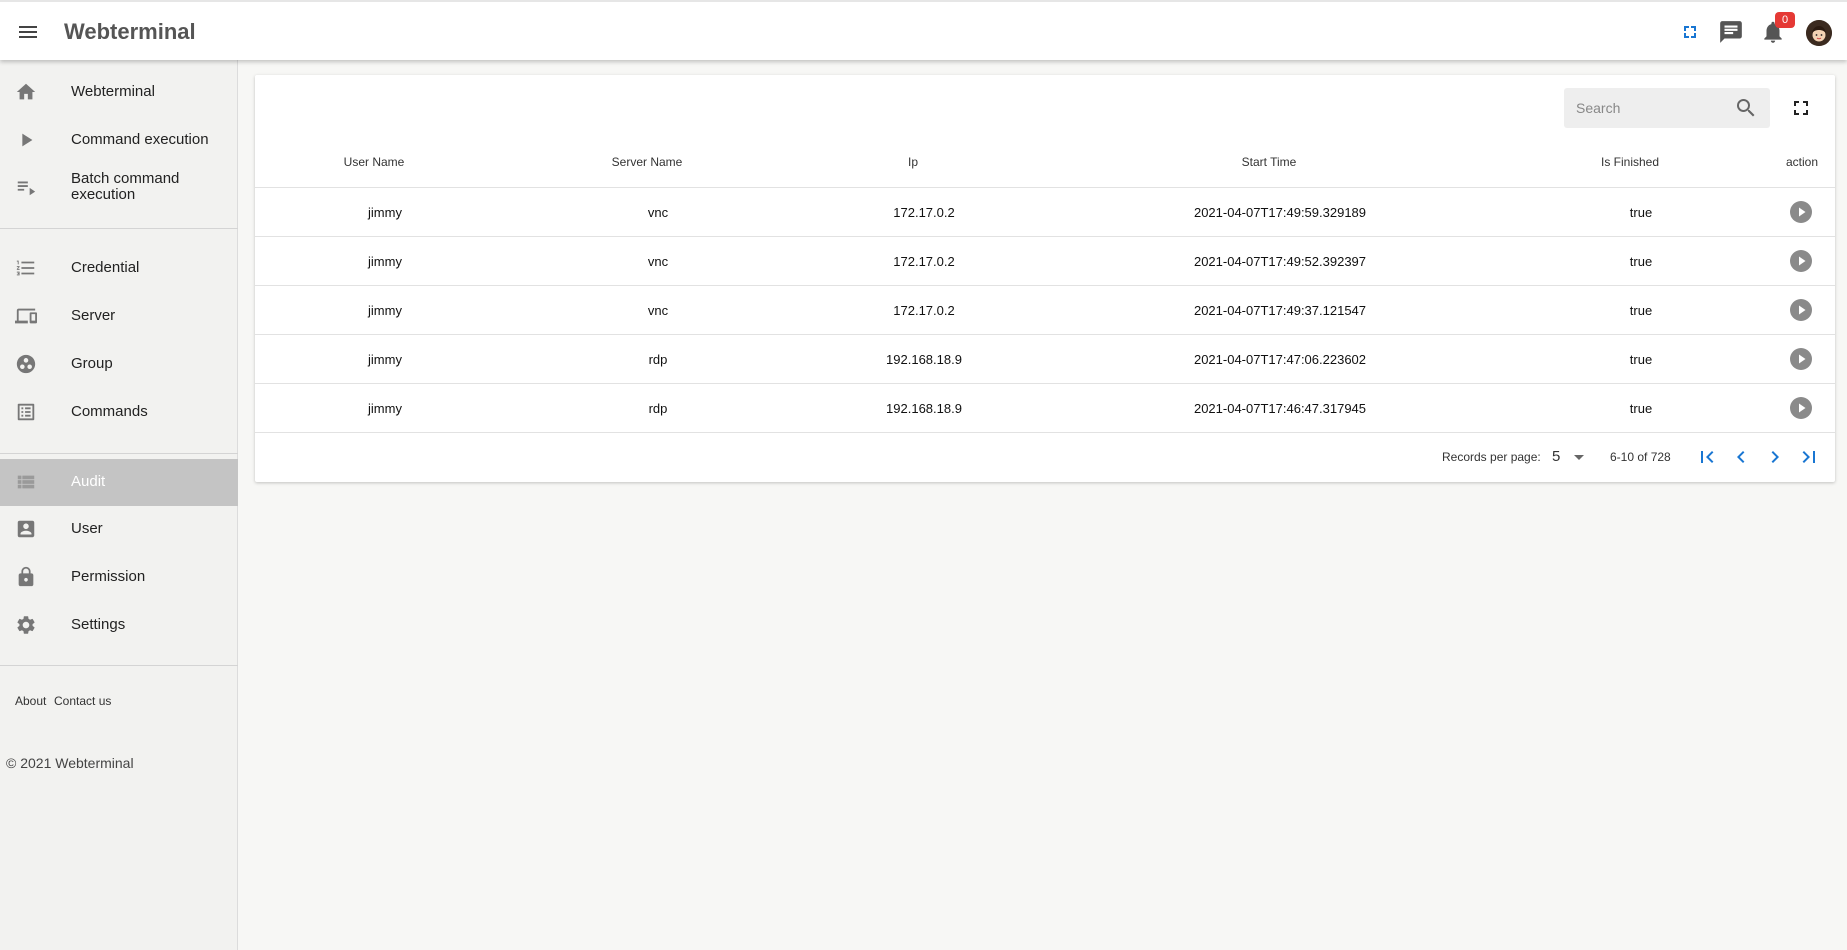 The height and width of the screenshot is (950, 1847). Describe the element at coordinates (109, 411) in the screenshot. I see `sidebar-item-label: Commands` at that location.